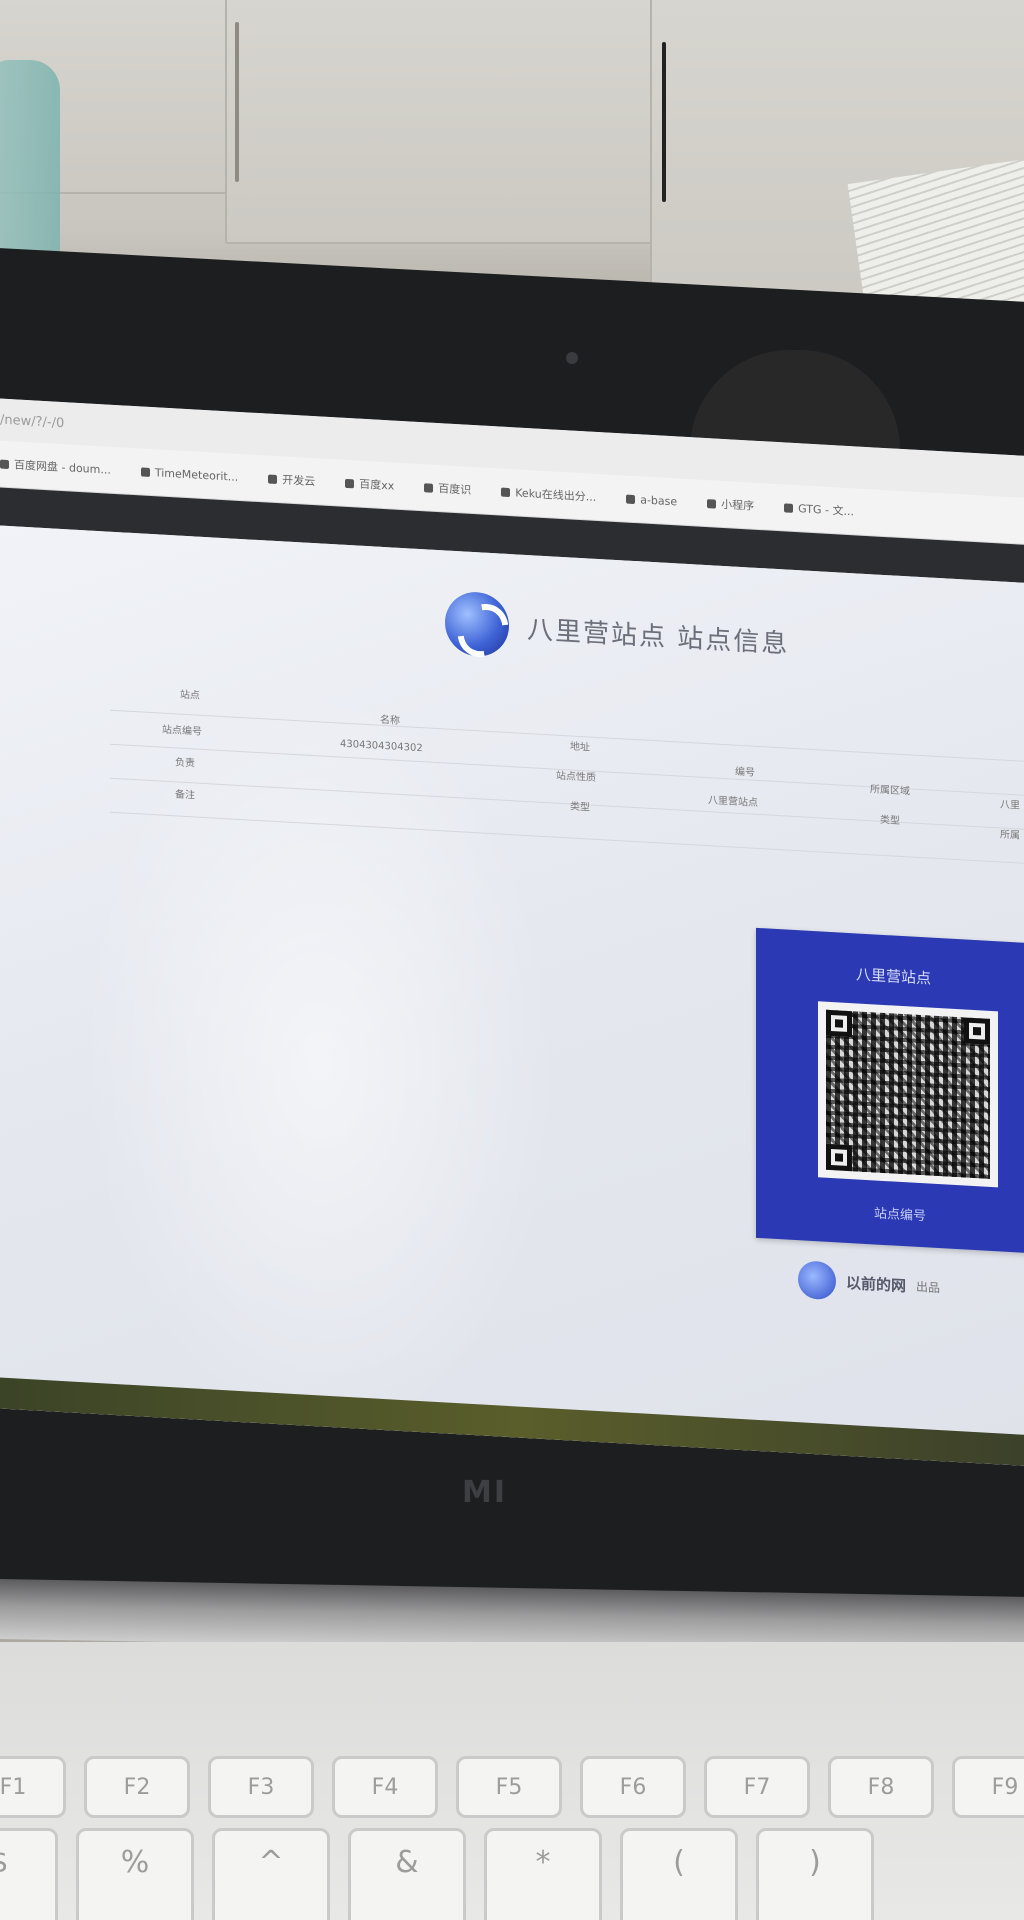 This screenshot has width=1024, height=1920. Describe the element at coordinates (182, 731) in the screenshot. I see `field-label: 站点编号` at that location.